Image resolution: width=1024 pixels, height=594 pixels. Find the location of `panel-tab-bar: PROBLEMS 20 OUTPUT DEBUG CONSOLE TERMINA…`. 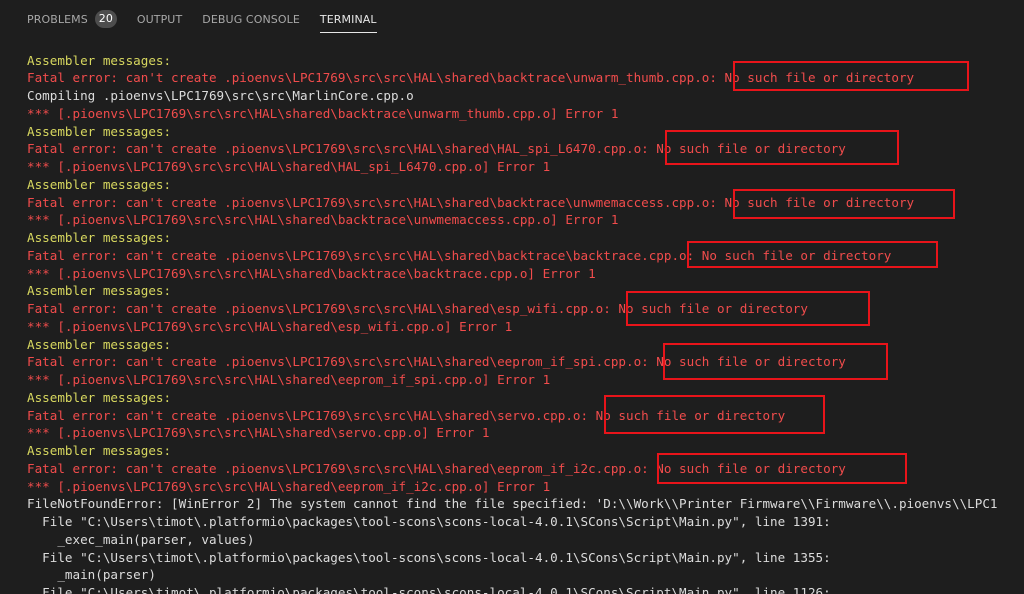

panel-tab-bar: PROBLEMS 20 OUTPUT DEBUG CONSOLE TERMINA… is located at coordinates (512, 19).